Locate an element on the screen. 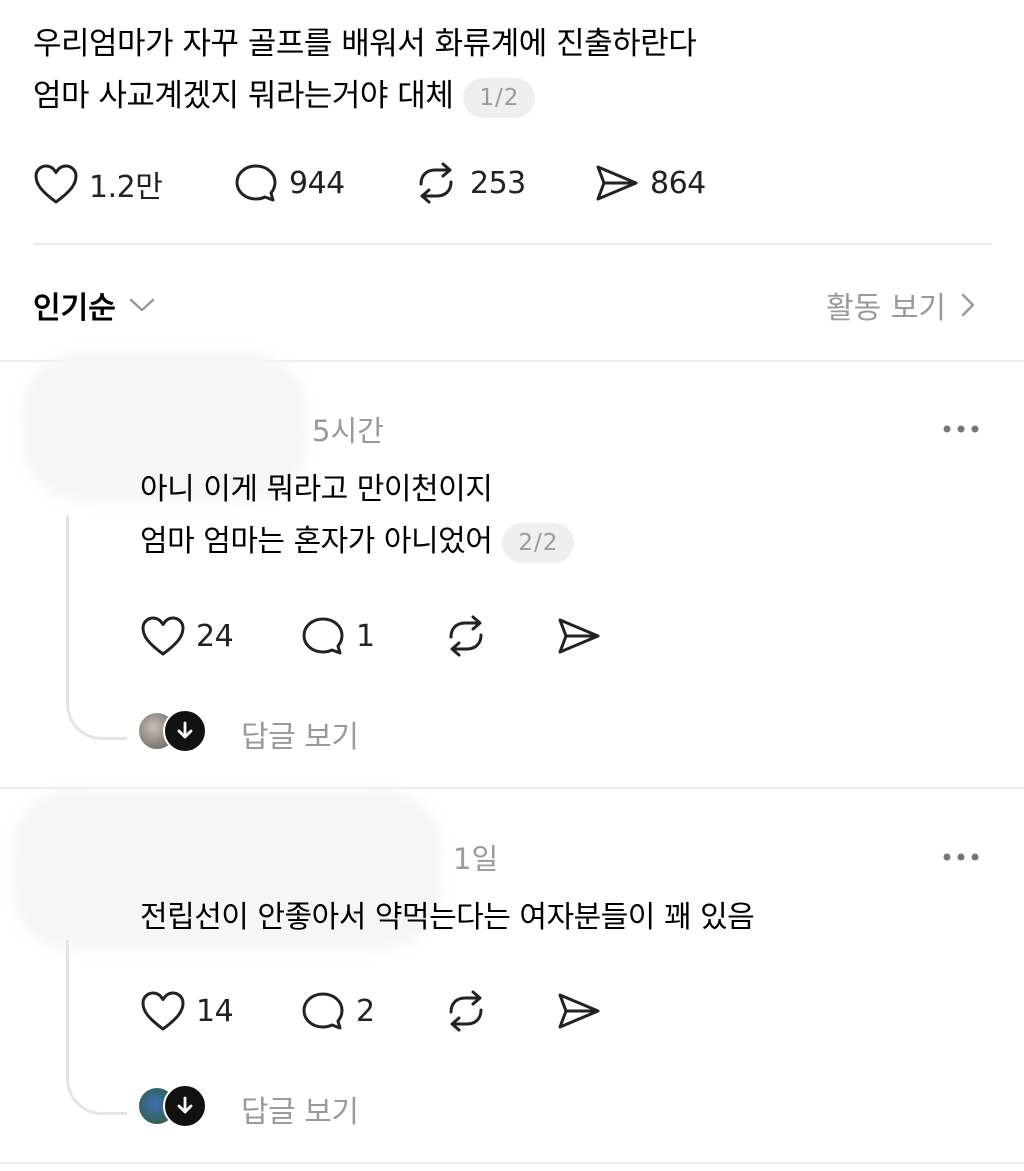 This screenshot has height=1171, width=1024. comment-text-line-2: 엄마 엄마는 혼자가 아니었어 2/2 is located at coordinates (357, 542).